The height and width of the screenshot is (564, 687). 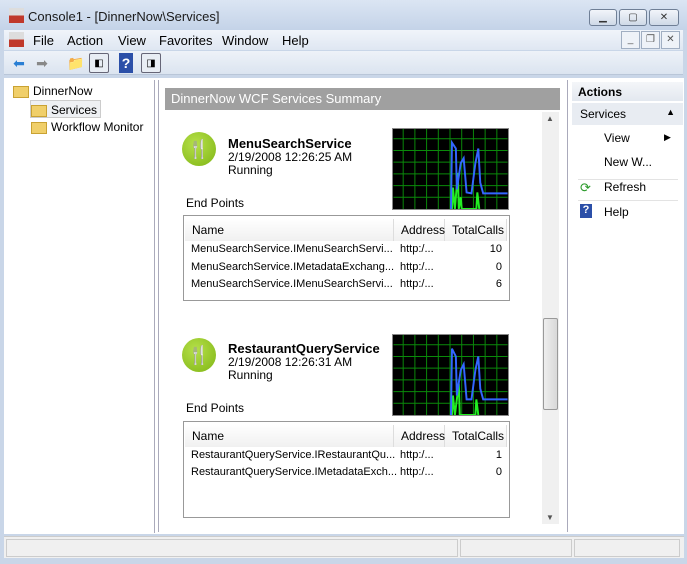 What do you see at coordinates (97, 127) in the screenshot?
I see `tree-label: Workflow Monitor` at bounding box center [97, 127].